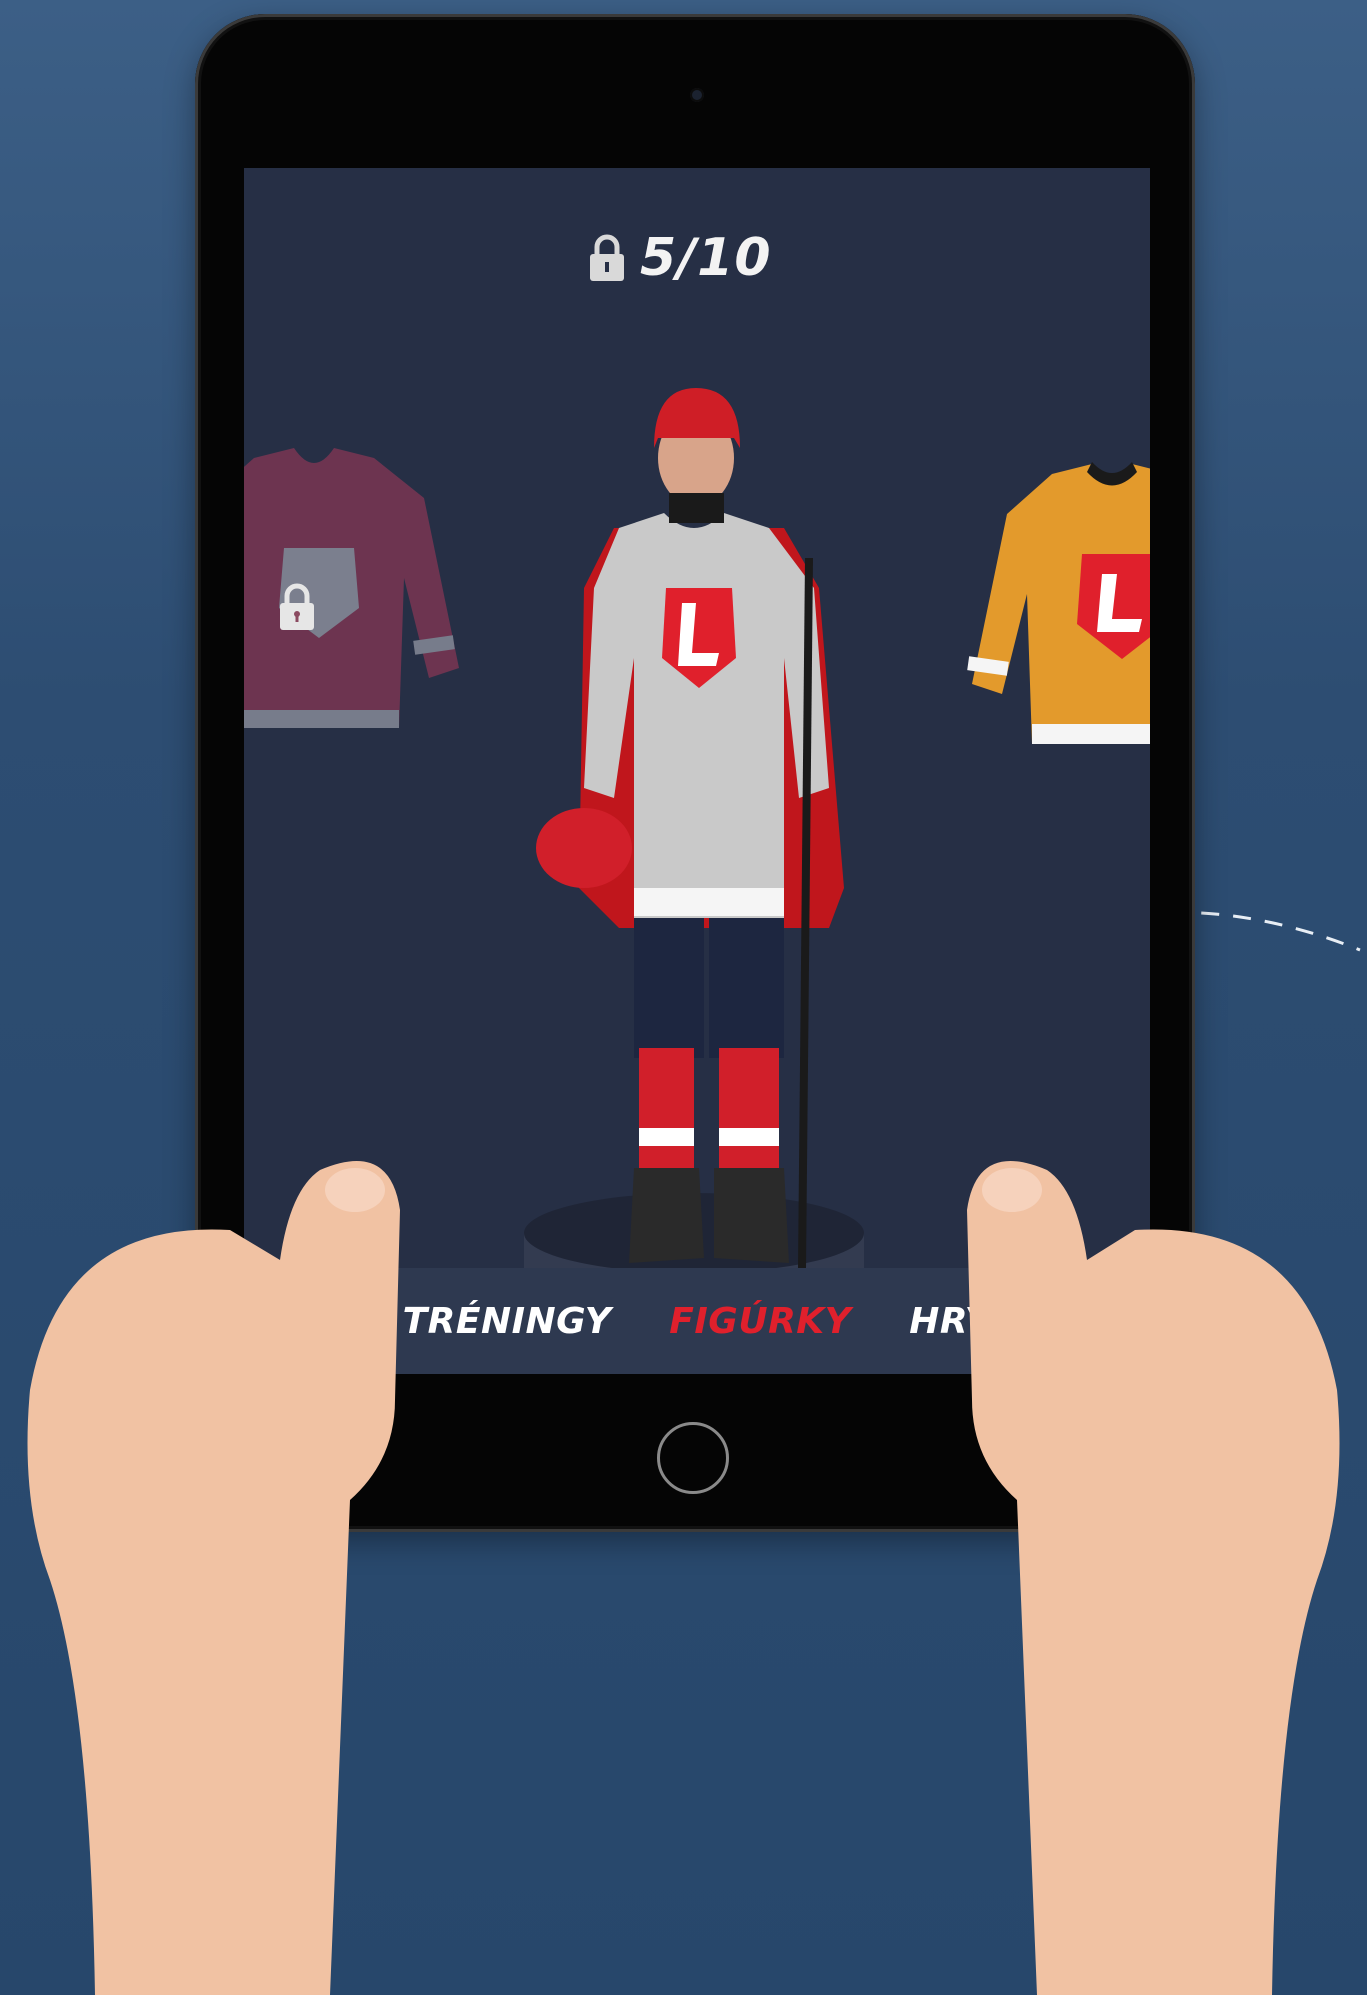  Describe the element at coordinates (354, 603) in the screenshot. I see `left-jersey-card` at that location.